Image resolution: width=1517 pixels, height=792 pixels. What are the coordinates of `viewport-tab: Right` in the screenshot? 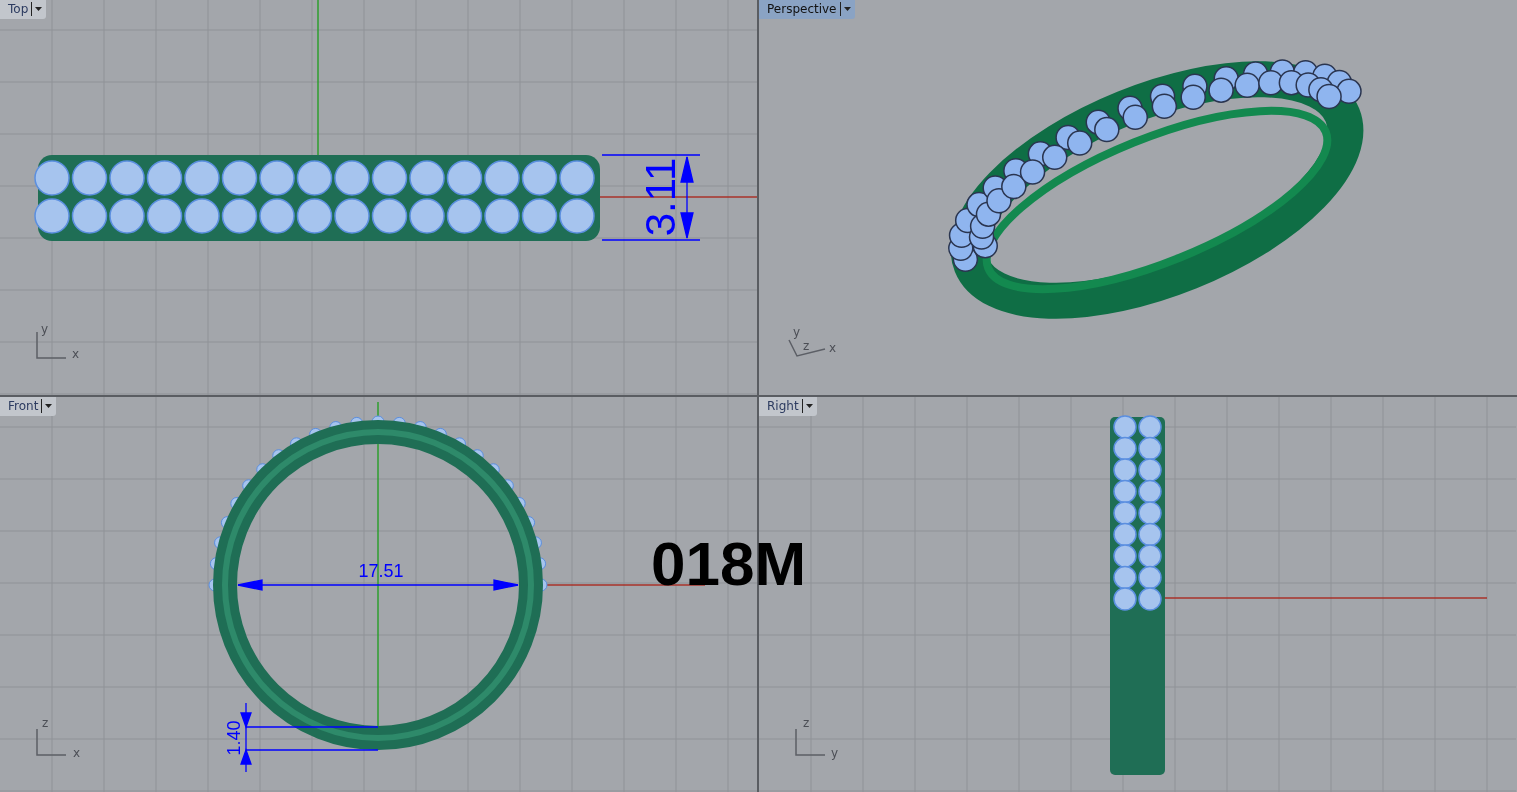 It's located at (788, 406).